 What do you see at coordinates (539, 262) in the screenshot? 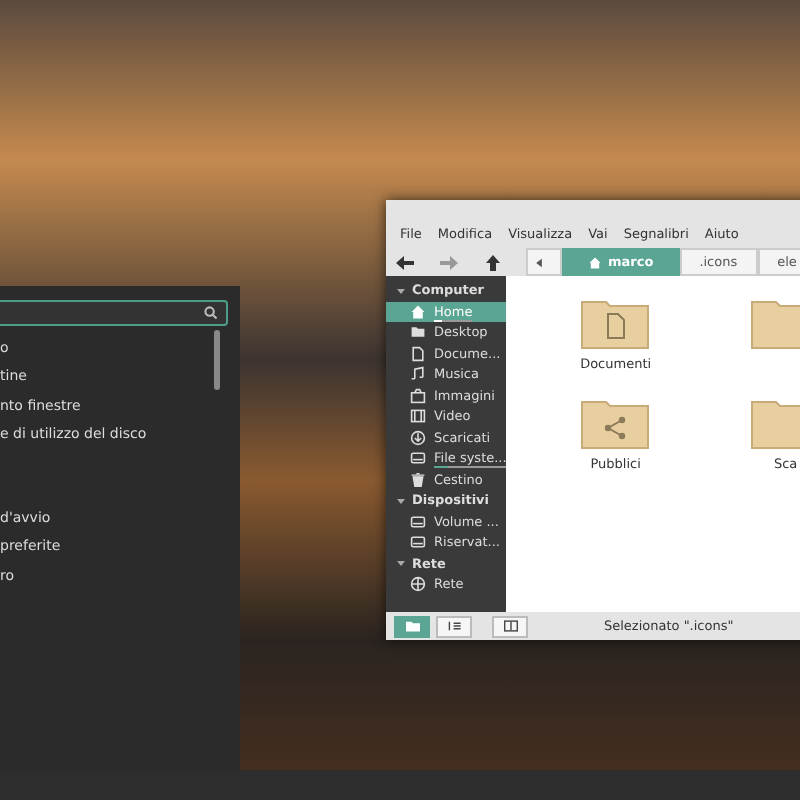
I see `caret-icon` at bounding box center [539, 262].